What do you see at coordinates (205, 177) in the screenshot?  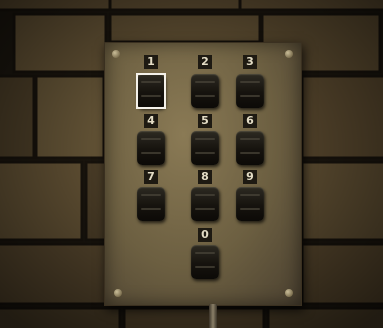 I see `digit-label-8: 8` at bounding box center [205, 177].